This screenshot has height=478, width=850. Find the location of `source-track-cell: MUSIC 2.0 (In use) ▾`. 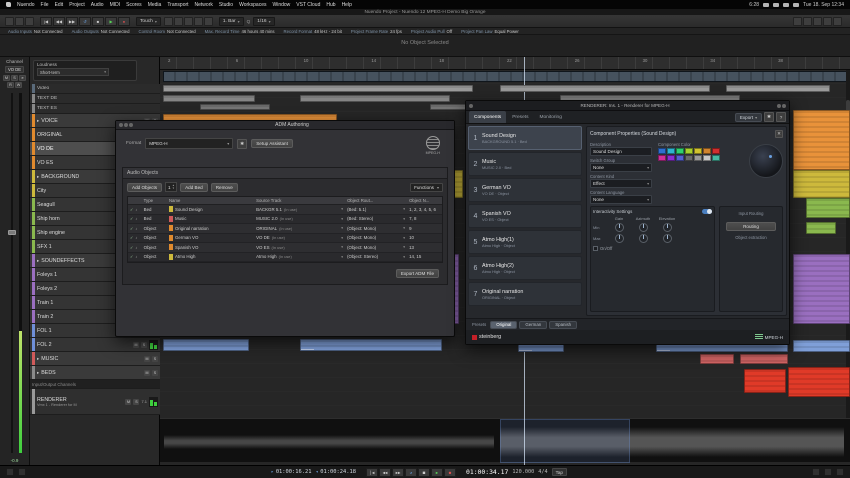

source-track-cell: MUSIC 2.0 (In use) ▾ is located at coordinates (299, 218).